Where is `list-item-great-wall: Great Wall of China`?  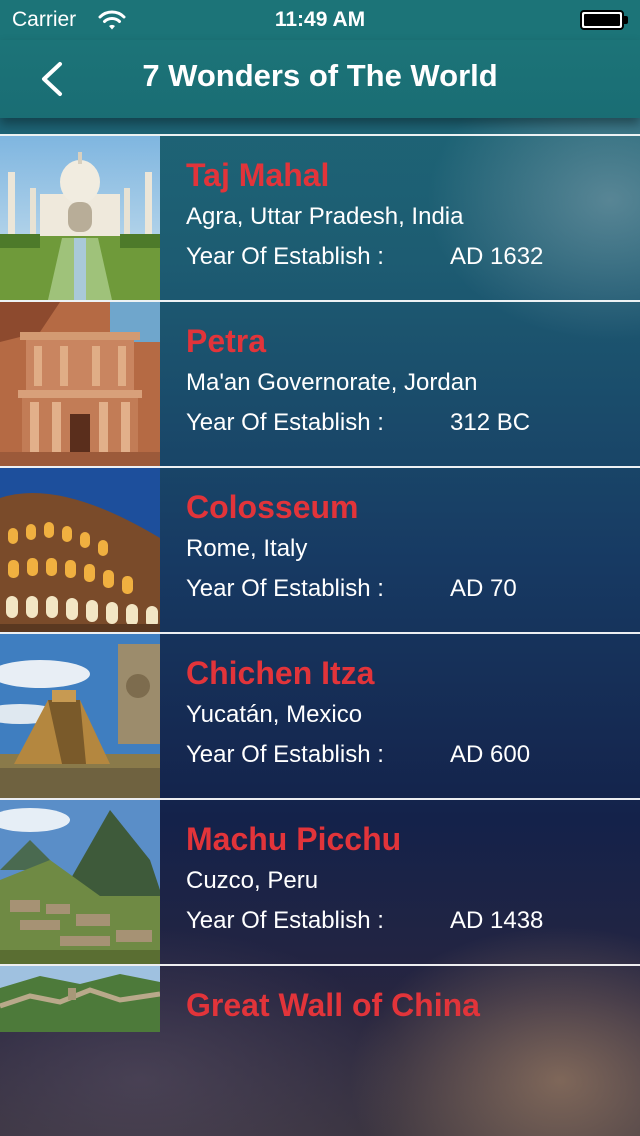 list-item-great-wall: Great Wall of China is located at coordinates (320, 998).